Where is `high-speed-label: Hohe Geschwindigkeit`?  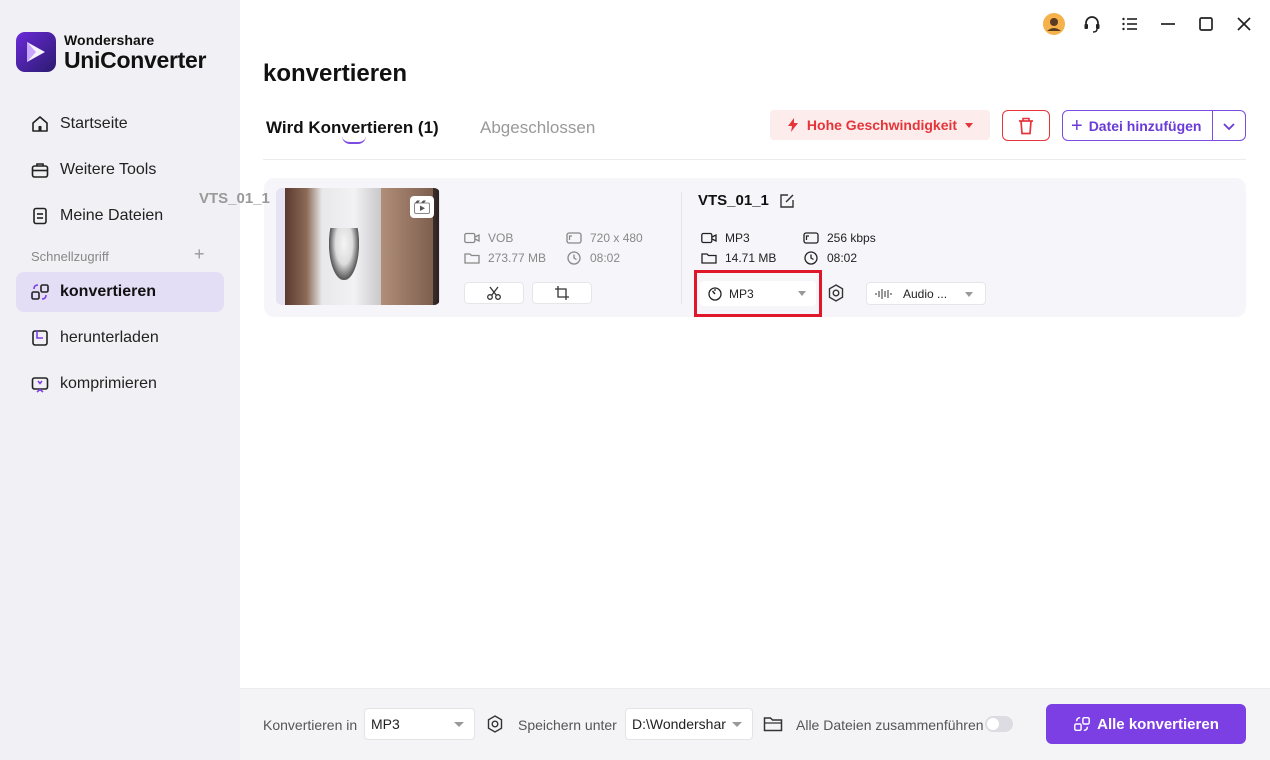 high-speed-label: Hohe Geschwindigkeit is located at coordinates (882, 125).